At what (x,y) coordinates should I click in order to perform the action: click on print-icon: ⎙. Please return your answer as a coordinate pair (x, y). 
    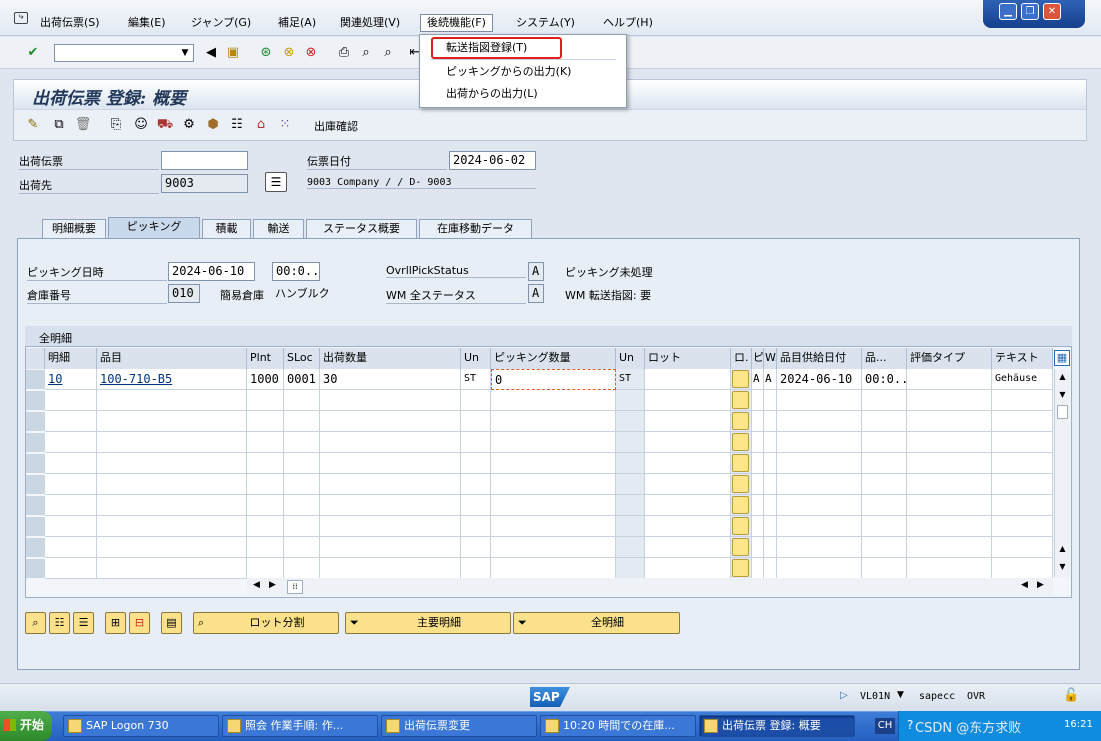
    Looking at the image, I should click on (344, 53).